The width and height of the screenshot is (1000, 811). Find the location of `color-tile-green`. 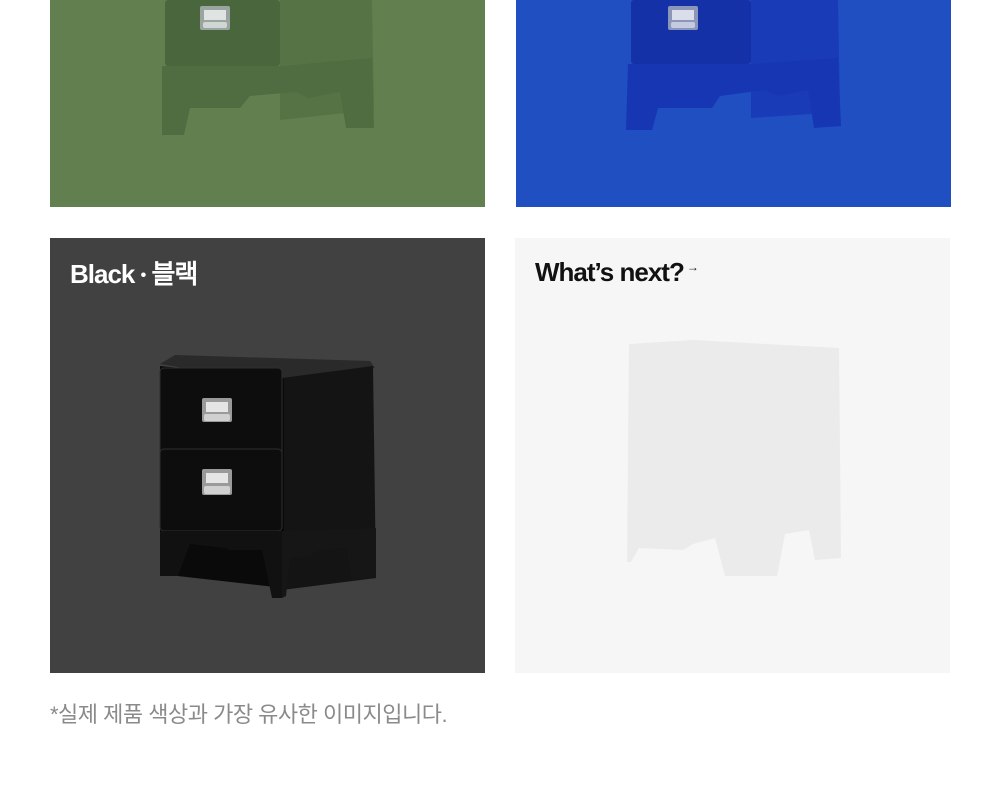

color-tile-green is located at coordinates (267, 103).